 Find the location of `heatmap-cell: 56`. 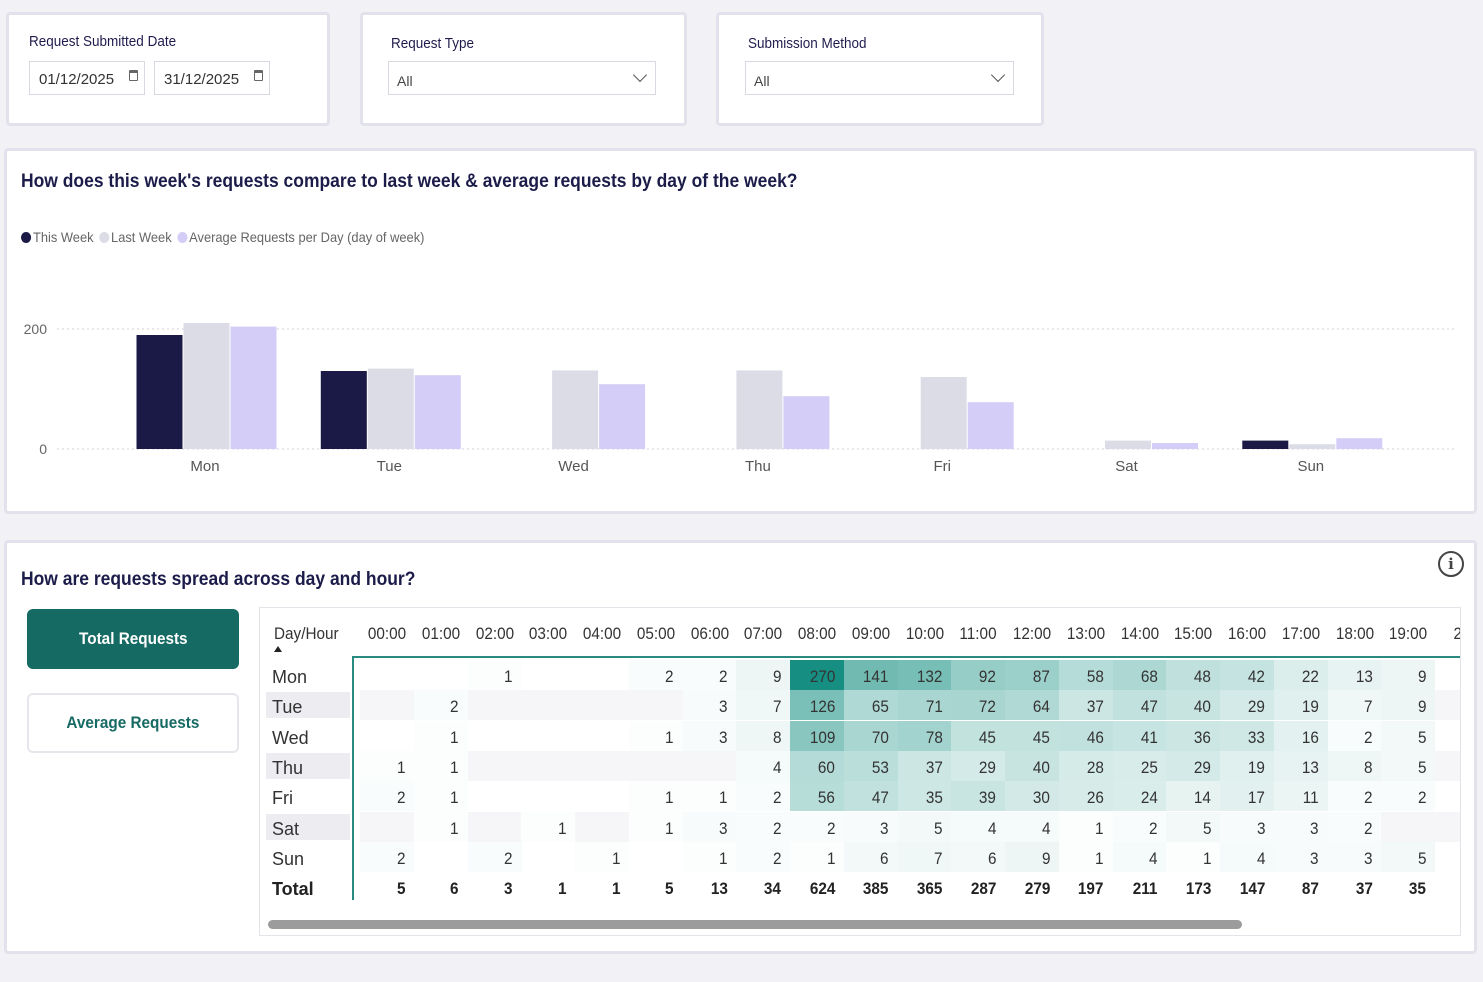

heatmap-cell: 56 is located at coordinates (817, 796).